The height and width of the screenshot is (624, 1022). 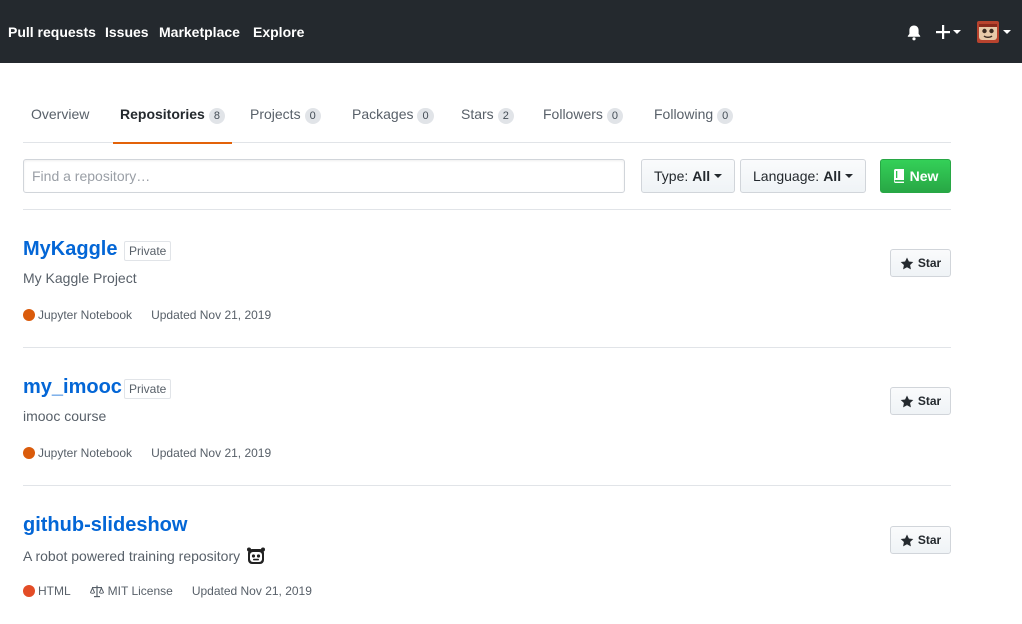 I want to click on tab-label: Followers, so click(x=573, y=114).